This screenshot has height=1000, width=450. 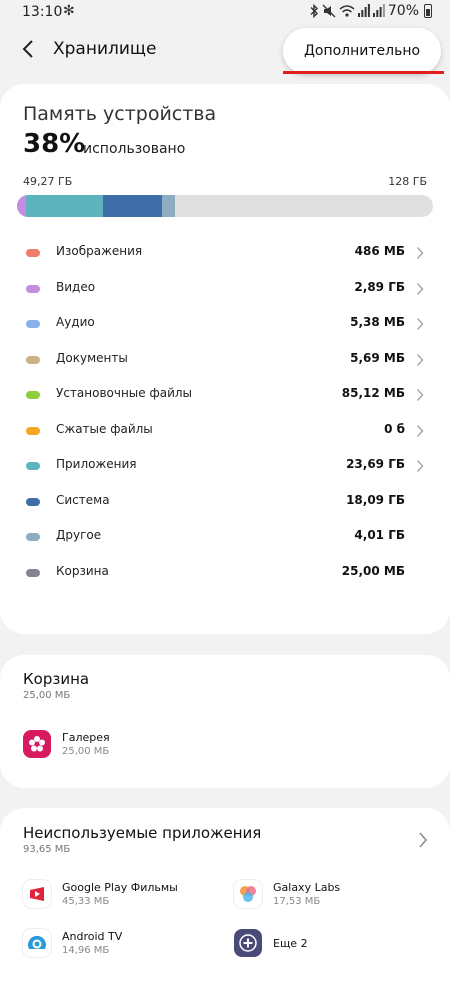 What do you see at coordinates (54, 144) in the screenshot?
I see `storage-percent: 38%` at bounding box center [54, 144].